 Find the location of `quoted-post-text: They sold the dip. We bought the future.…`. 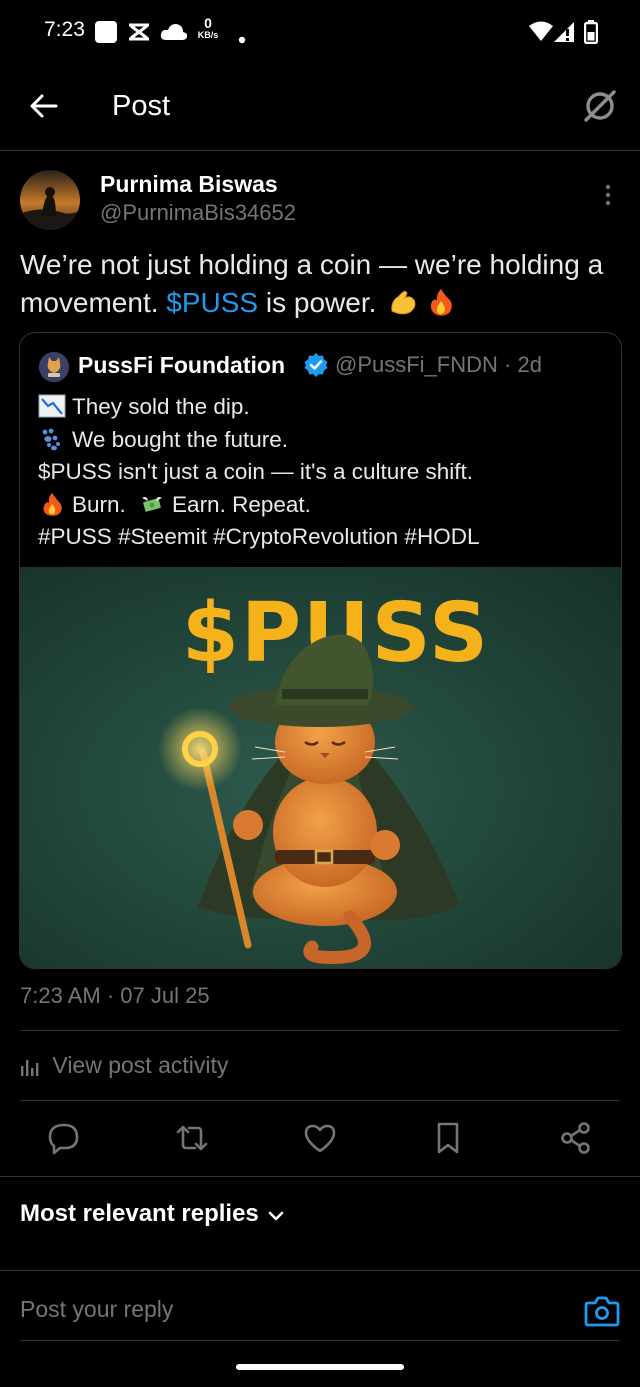

quoted-post-text: They sold the dip. We bought the future.… is located at coordinates (323, 472).